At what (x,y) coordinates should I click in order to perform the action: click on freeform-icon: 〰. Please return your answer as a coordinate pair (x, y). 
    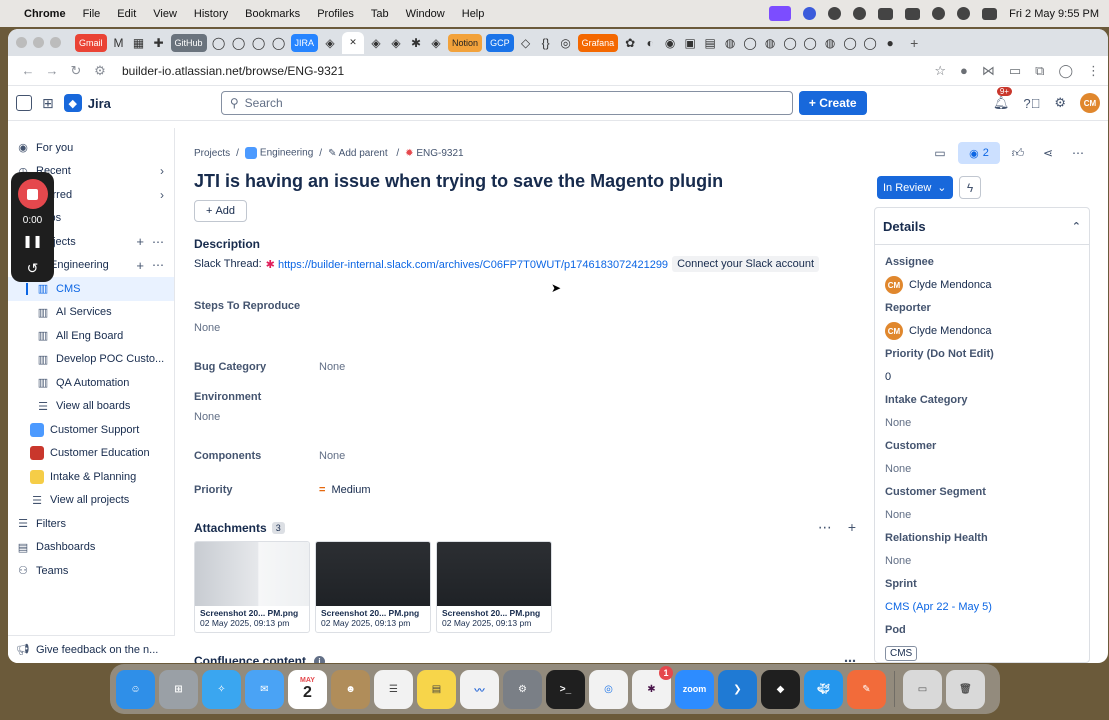
    Looking at the image, I should click on (479, 689).